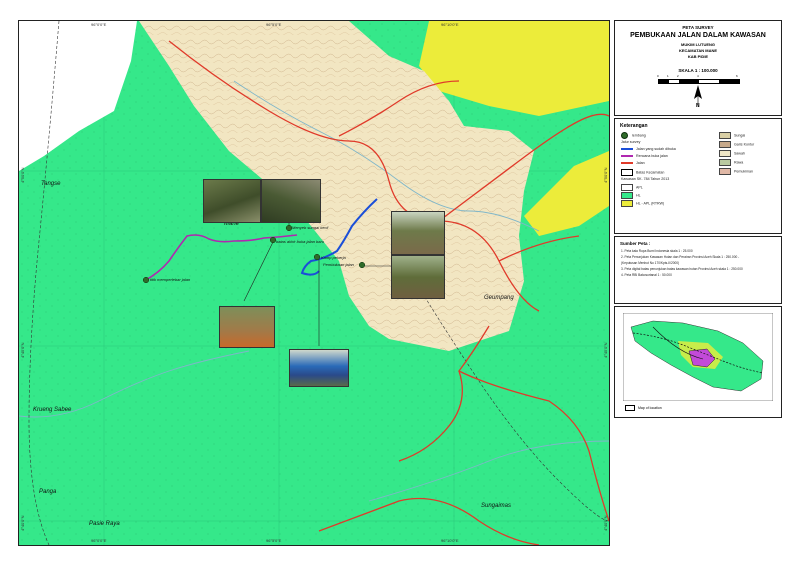  Describe the element at coordinates (699, 81) in the screenshot. I see `scale-bar` at that location.